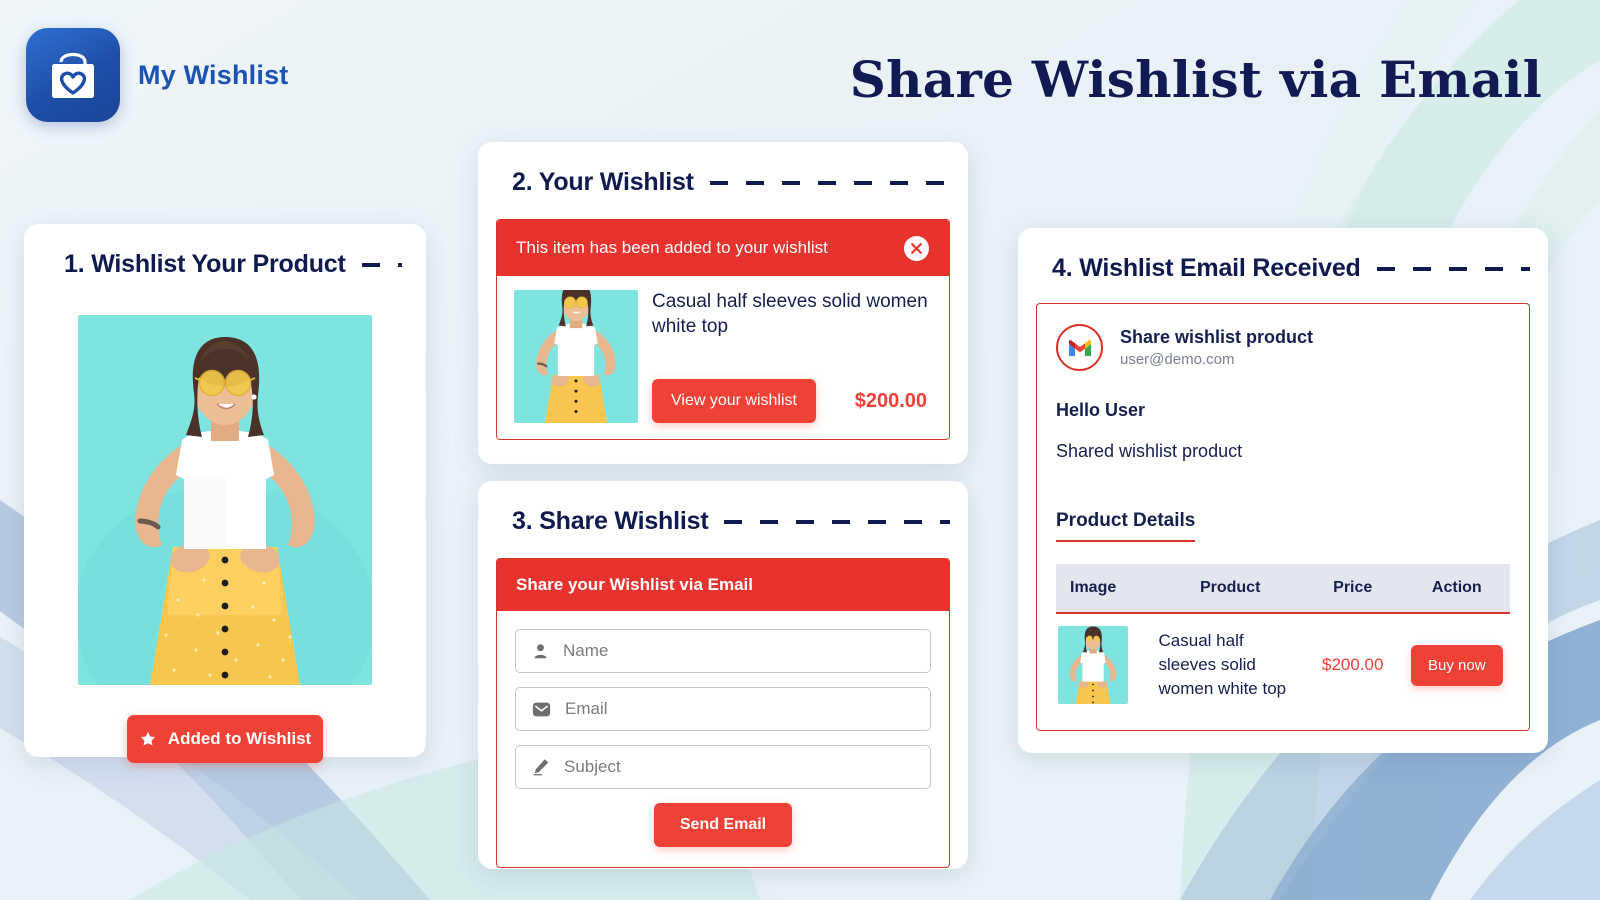  What do you see at coordinates (890, 400) in the screenshot?
I see `wishlist-item-price: $200.00` at bounding box center [890, 400].